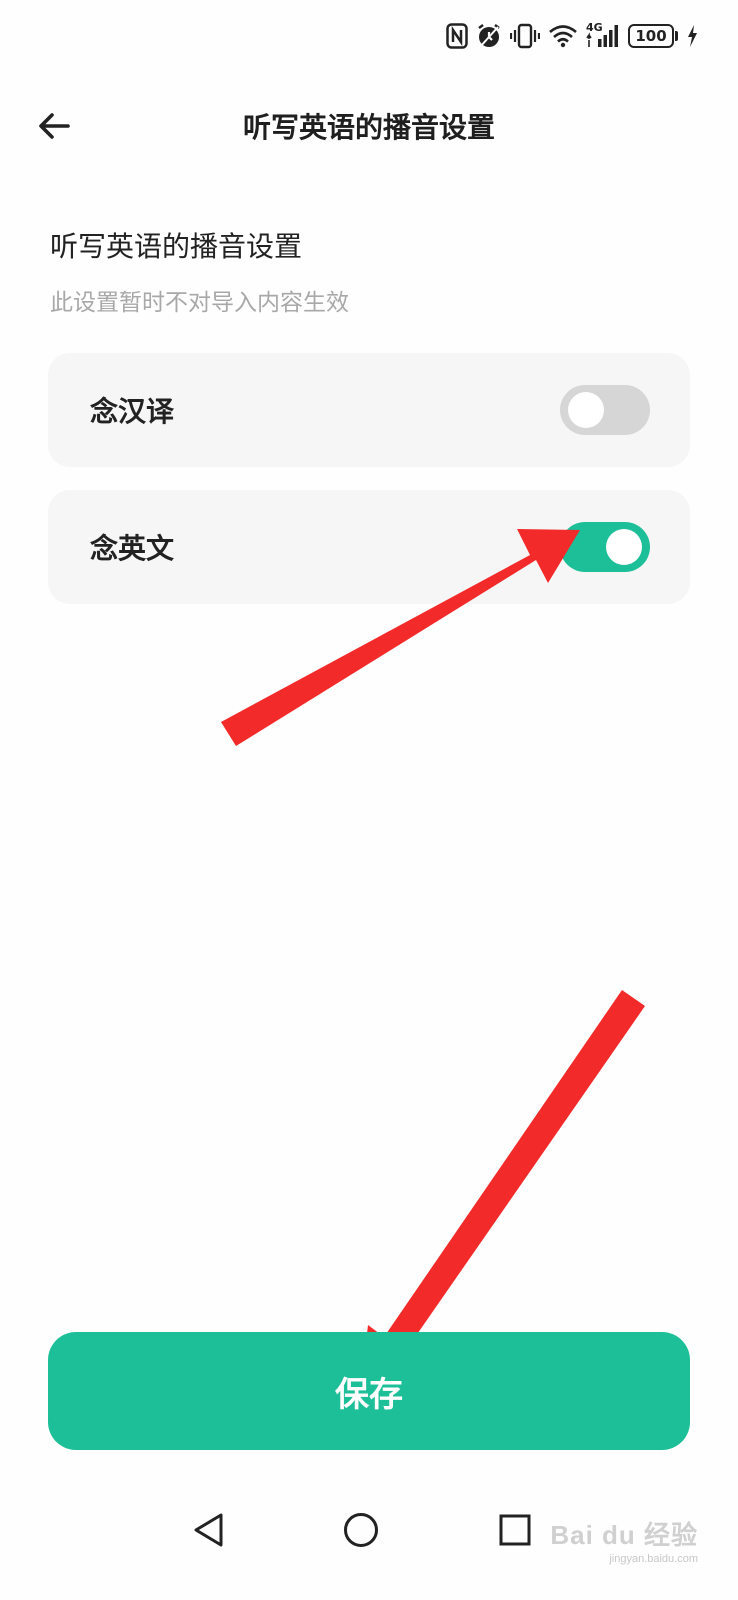 This screenshot has height=1600, width=738. Describe the element at coordinates (368, 127) in the screenshot. I see `page-title: 听写英语的播音设置` at that location.